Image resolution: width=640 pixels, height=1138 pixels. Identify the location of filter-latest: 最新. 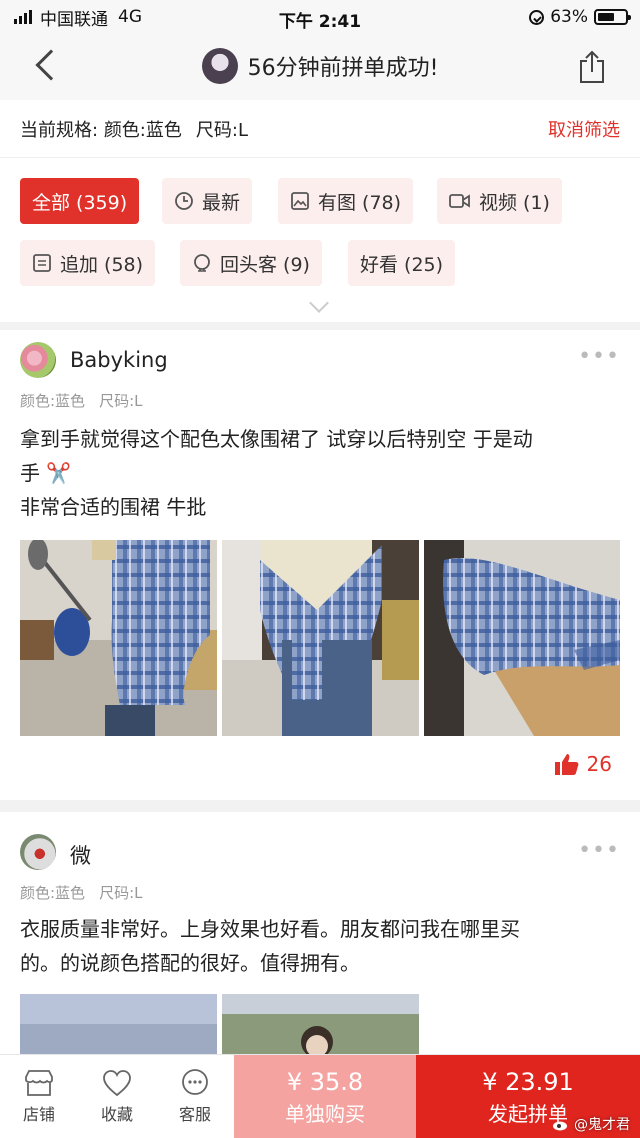
(207, 201).